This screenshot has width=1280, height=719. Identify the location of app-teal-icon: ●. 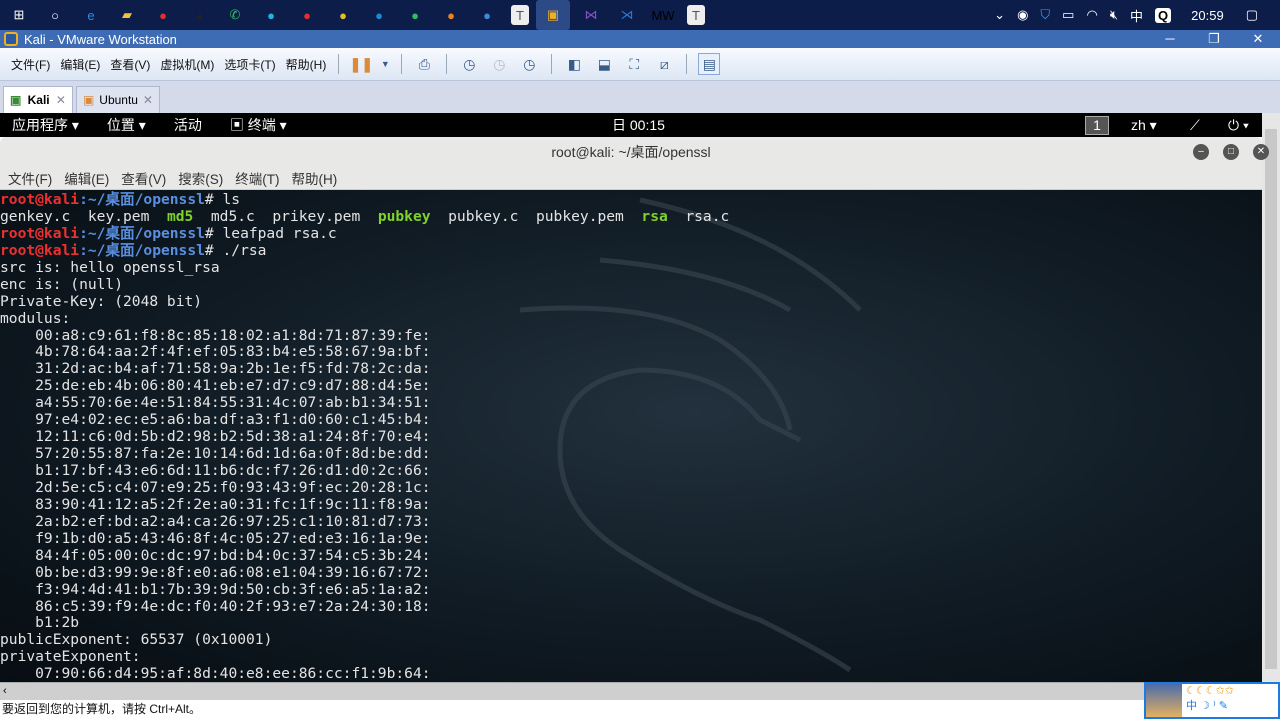
(271, 15).